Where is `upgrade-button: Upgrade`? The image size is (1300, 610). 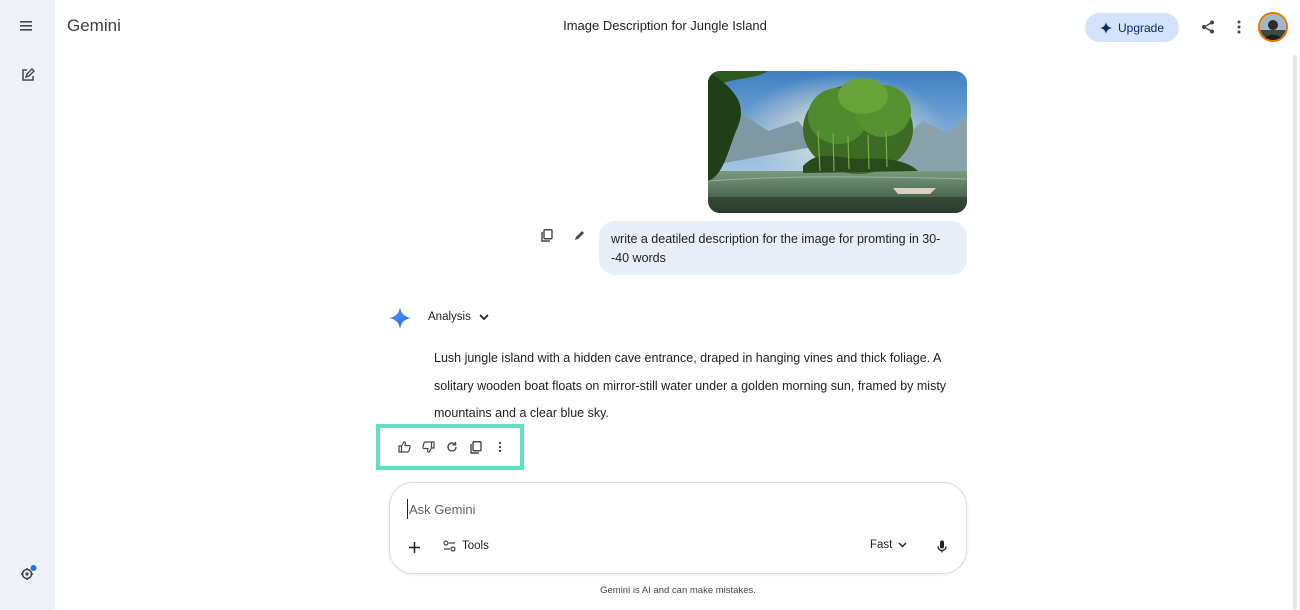
upgrade-button: Upgrade is located at coordinates (1132, 27).